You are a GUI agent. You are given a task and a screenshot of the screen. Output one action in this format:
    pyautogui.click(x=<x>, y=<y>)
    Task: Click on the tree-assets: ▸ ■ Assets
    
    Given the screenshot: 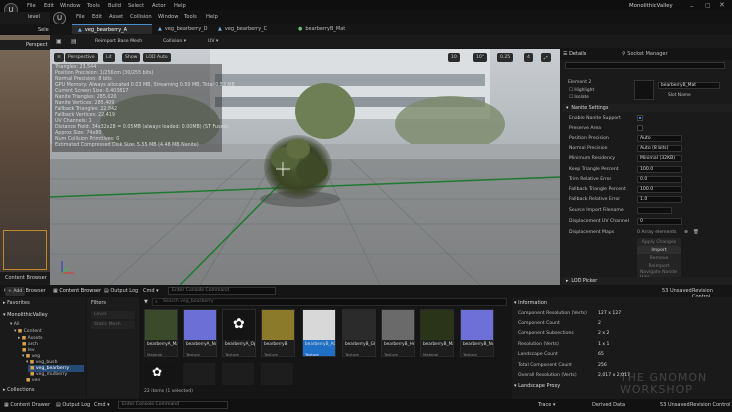 What is the action you would take?
    pyautogui.click(x=30, y=338)
    